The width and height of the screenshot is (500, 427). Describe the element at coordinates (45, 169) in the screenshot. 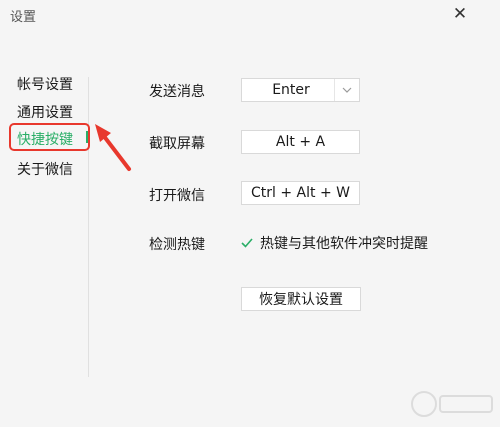

I see `sidebar-item-about: 关于微信` at that location.